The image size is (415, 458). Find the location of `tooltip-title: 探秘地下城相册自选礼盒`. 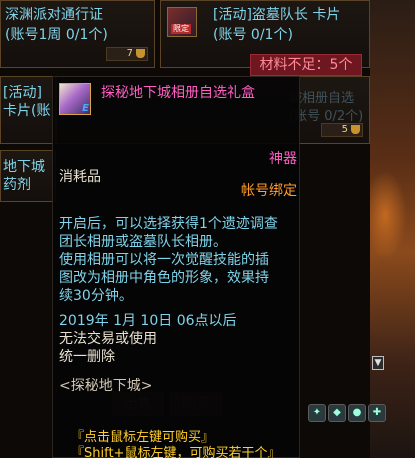

tooltip-title: 探秘地下城相册自选礼盒 is located at coordinates (178, 93).